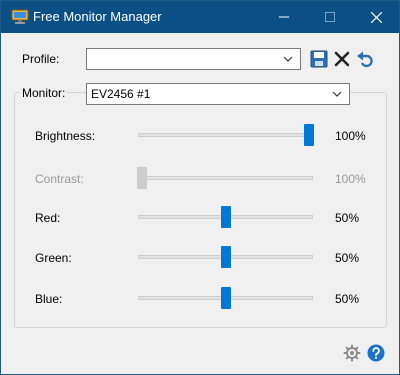  I want to click on contrast-thumb, so click(142, 178).